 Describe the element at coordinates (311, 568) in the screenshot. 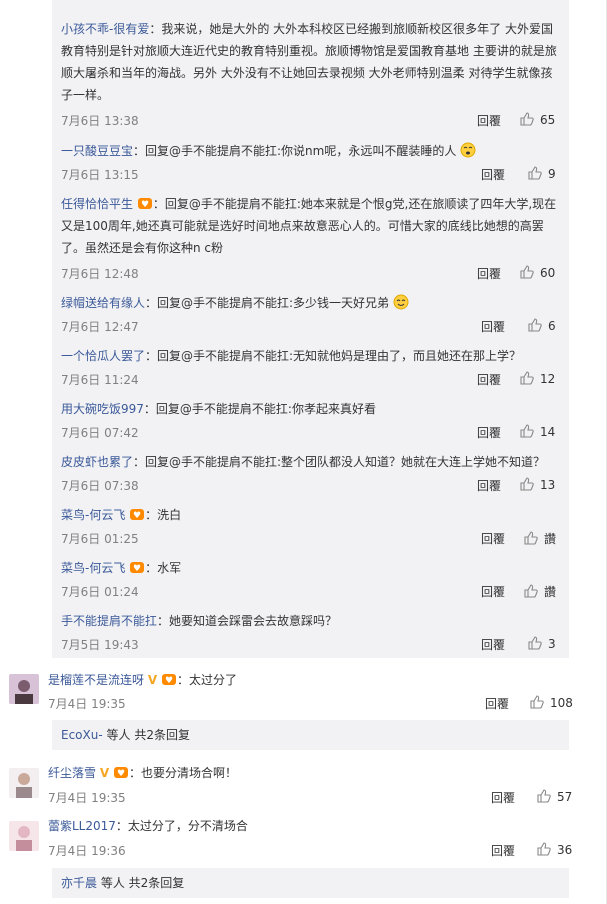

I see `reply-item: 菜鸟-何云飞 ♥ ：水军` at that location.